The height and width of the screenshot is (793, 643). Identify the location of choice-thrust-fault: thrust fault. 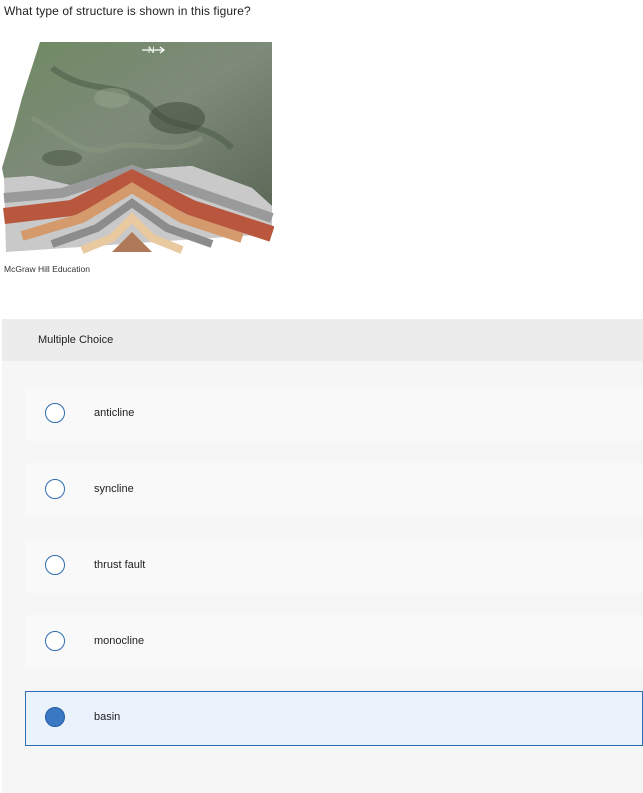
(334, 566).